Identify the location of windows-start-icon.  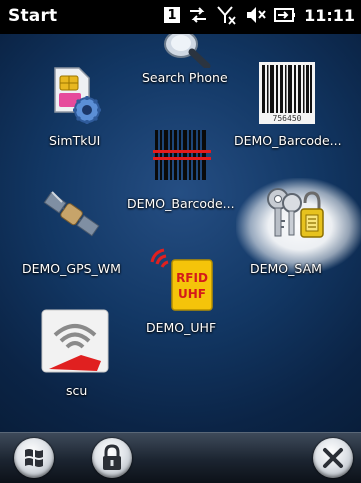
(34, 458).